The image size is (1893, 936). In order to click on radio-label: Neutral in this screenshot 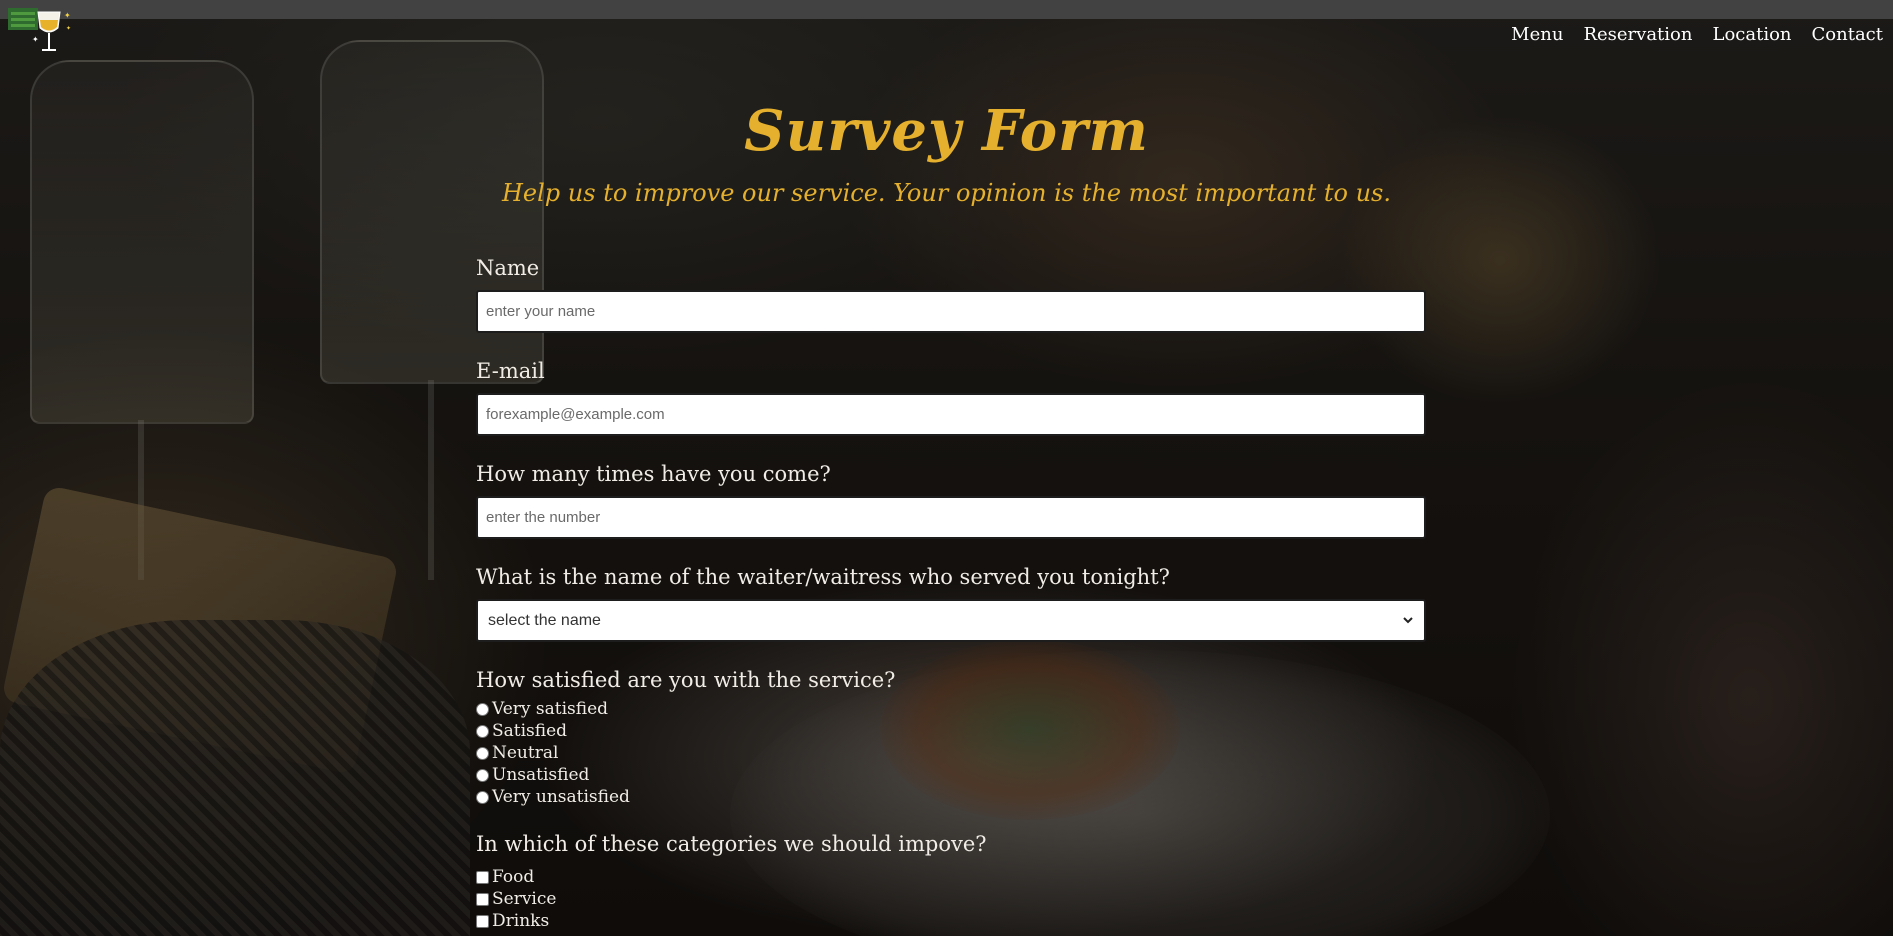, I will do `click(525, 753)`.